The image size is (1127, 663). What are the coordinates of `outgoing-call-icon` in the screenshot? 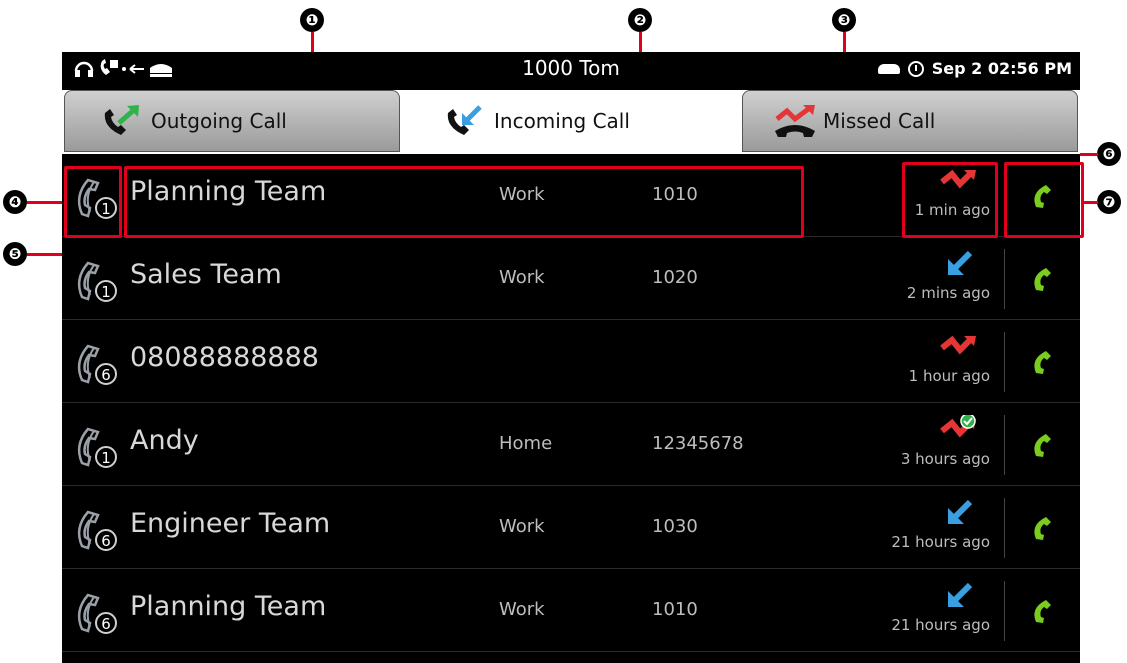 It's located at (121, 120).